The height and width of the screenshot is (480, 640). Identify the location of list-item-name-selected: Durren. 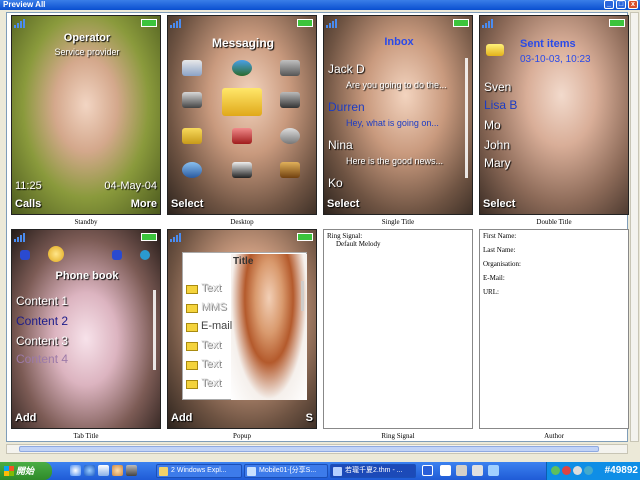
(346, 107).